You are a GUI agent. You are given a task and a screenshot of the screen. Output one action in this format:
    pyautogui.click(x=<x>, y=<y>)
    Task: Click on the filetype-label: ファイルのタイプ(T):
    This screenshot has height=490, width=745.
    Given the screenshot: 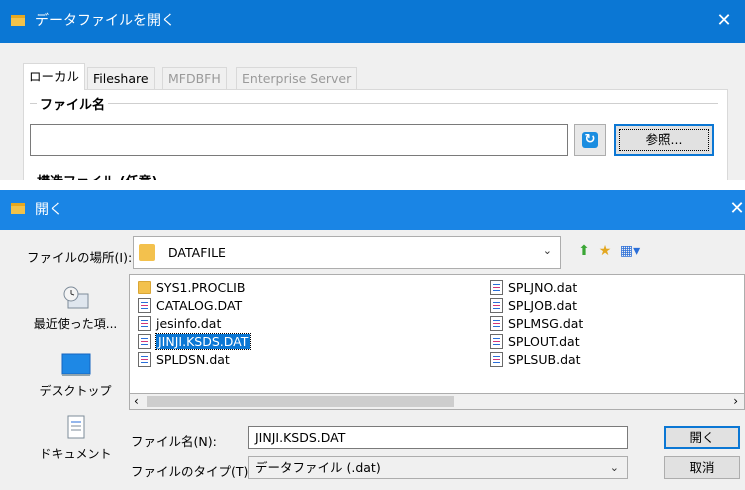 What is the action you would take?
    pyautogui.click(x=192, y=471)
    